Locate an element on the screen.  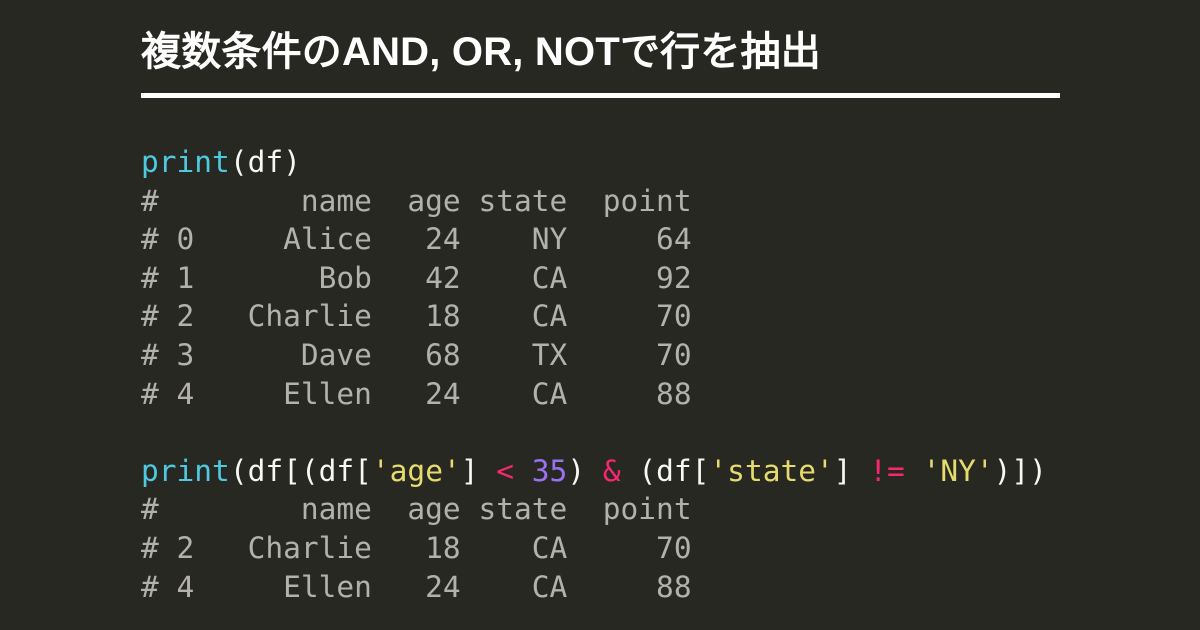
print-df-block-output-row: # 1 Bob 42 CA 92 is located at coordinates (416, 277).